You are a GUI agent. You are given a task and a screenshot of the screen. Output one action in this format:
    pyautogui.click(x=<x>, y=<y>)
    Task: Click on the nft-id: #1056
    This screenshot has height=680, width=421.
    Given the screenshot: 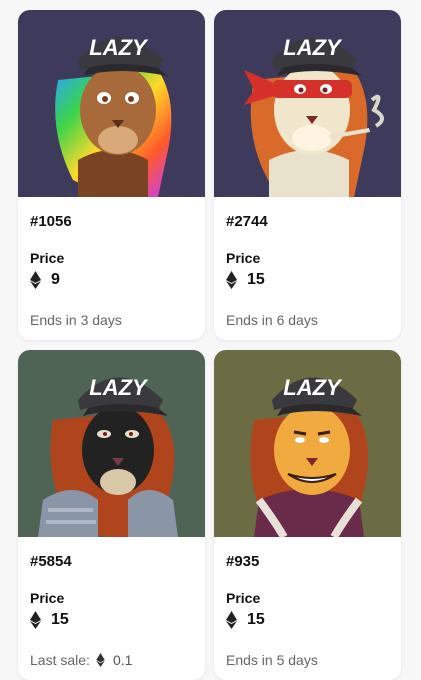 What is the action you would take?
    pyautogui.click(x=51, y=221)
    